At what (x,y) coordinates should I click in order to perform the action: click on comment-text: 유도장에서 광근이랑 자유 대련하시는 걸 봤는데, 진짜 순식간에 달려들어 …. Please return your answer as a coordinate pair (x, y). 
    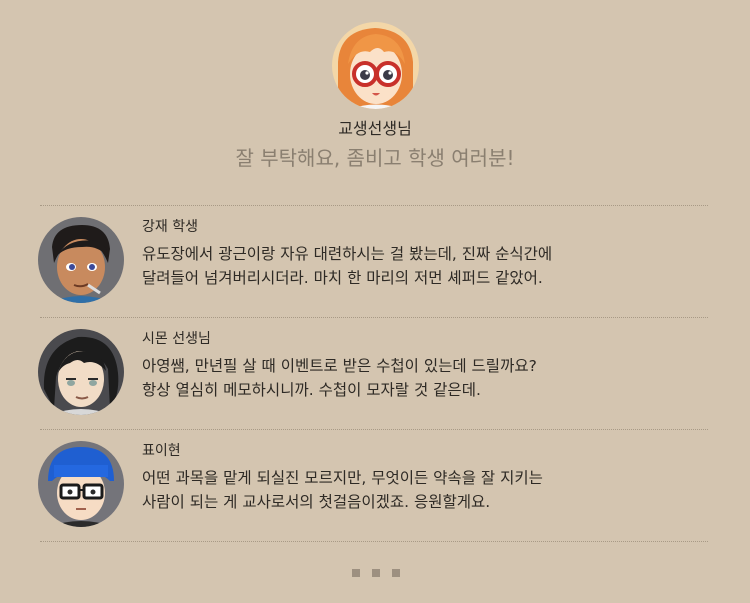
    Looking at the image, I should click on (422, 266).